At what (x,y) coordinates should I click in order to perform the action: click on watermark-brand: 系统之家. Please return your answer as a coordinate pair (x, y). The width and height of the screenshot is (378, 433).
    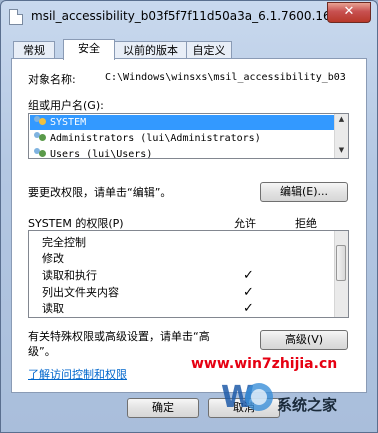
    Looking at the image, I should click on (307, 405).